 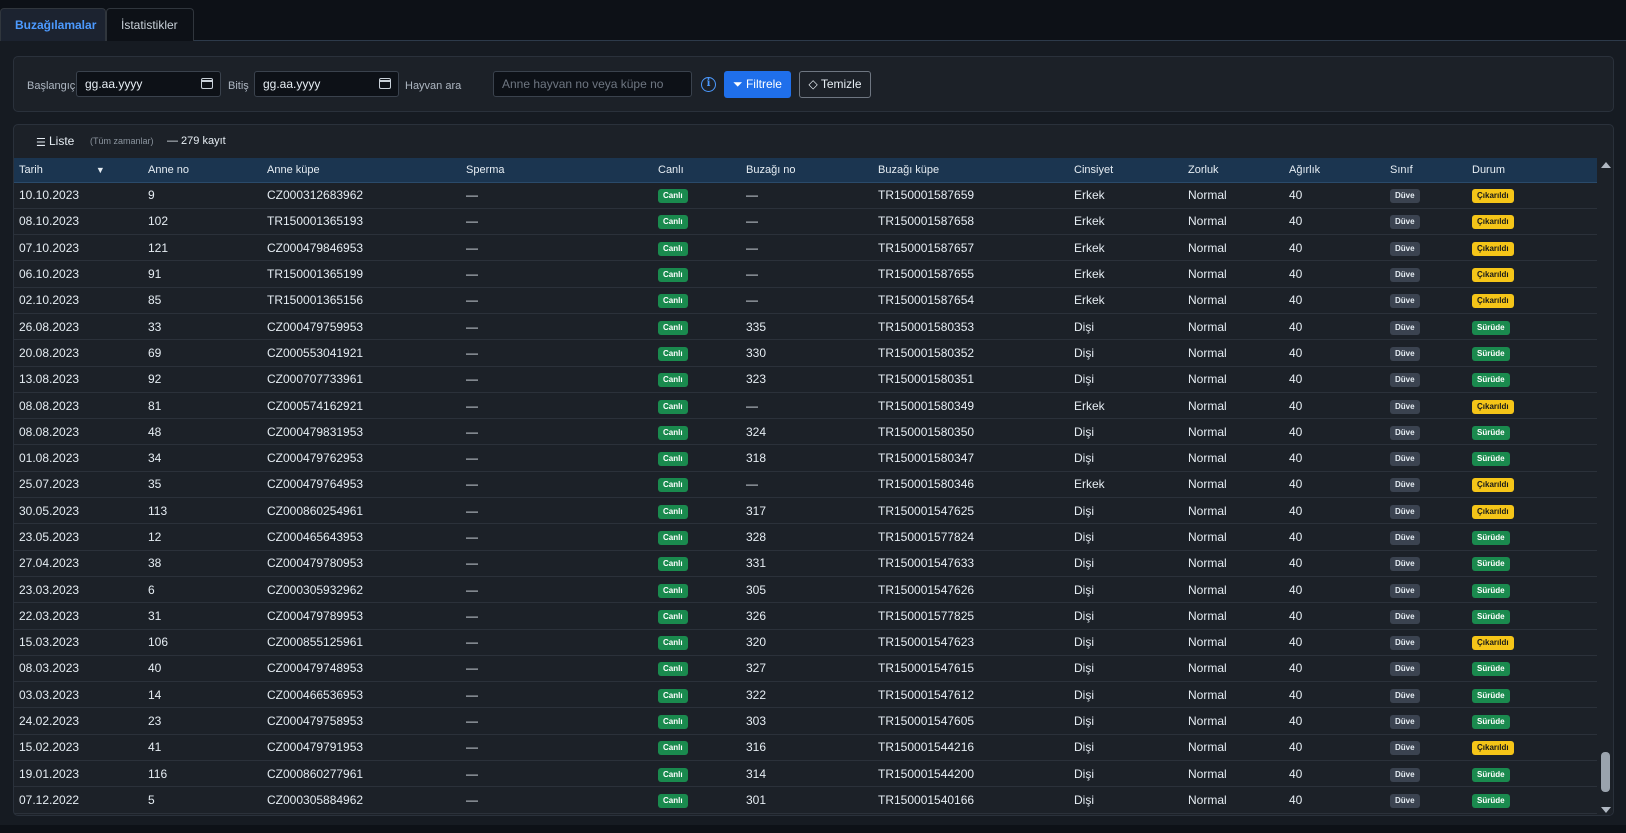 I want to click on info-icon: i, so click(x=708, y=84).